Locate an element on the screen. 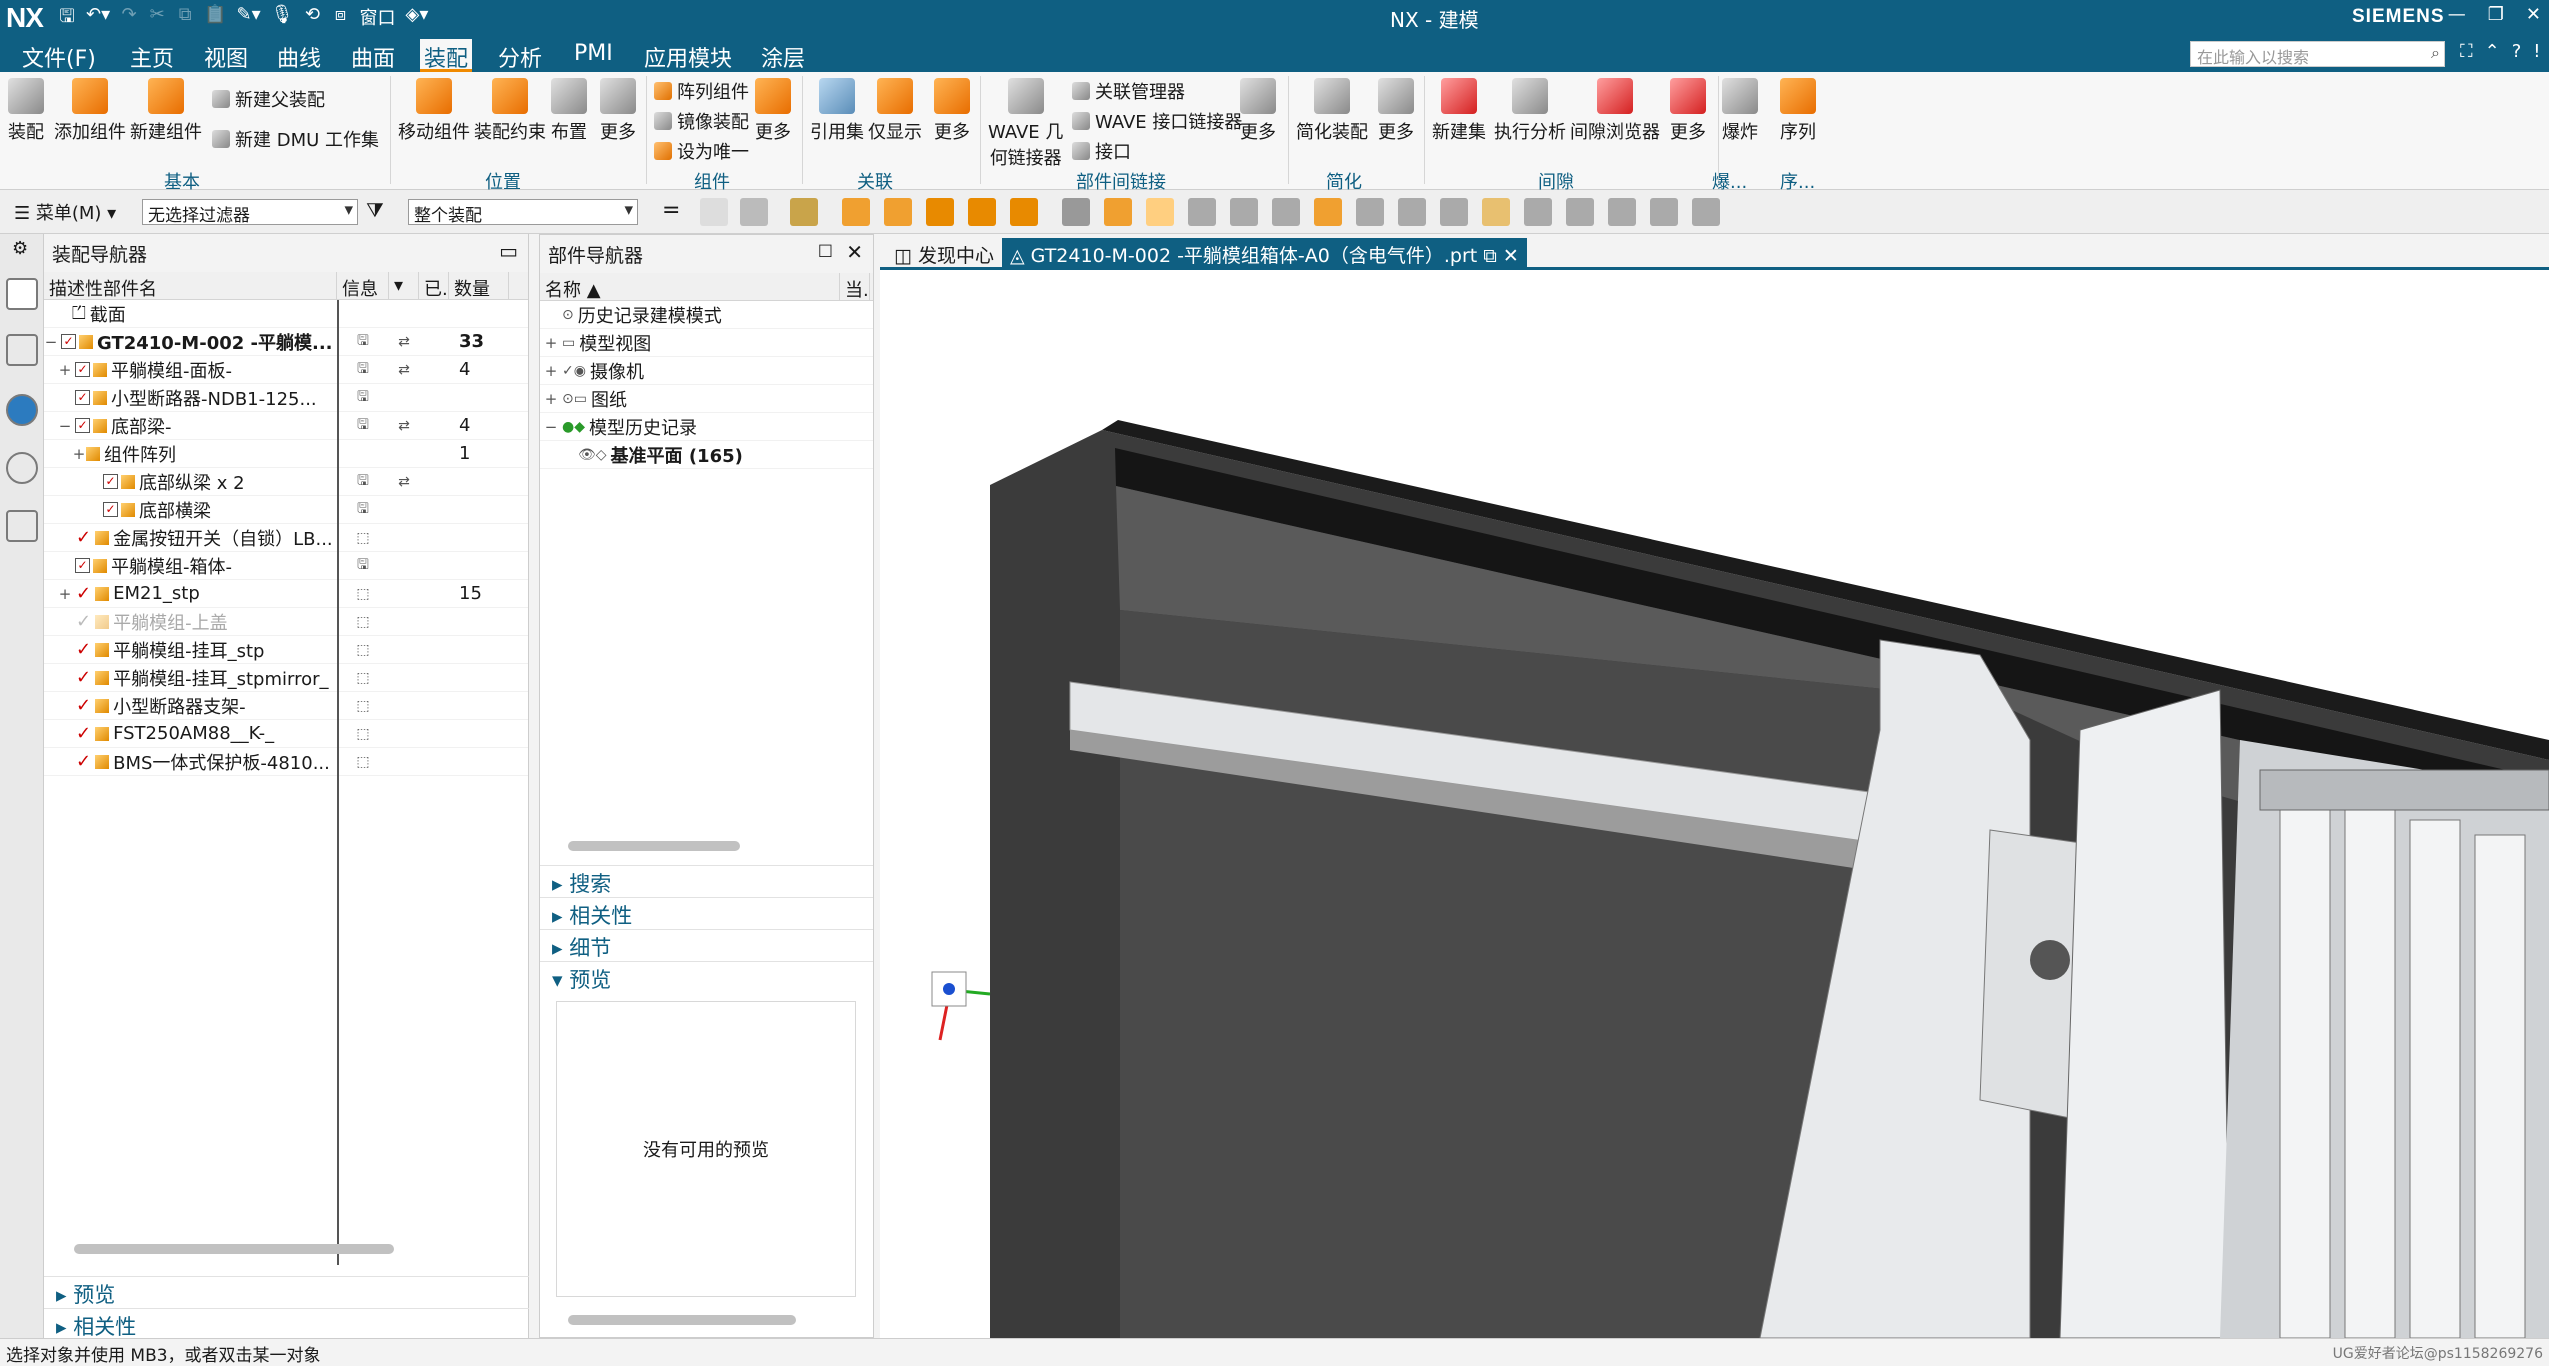  view-2-icon is located at coordinates (1580, 212).